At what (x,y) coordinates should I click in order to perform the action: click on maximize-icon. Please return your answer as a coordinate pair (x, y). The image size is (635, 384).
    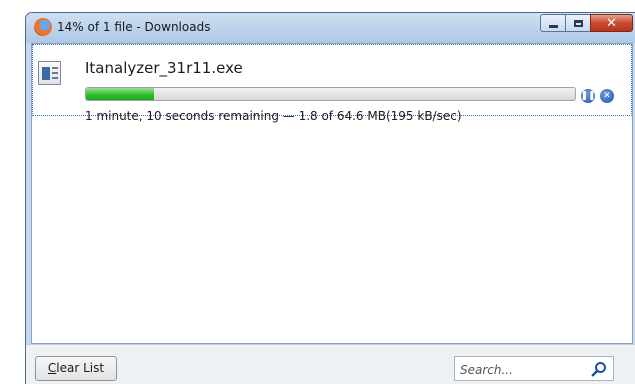
    Looking at the image, I should click on (578, 23).